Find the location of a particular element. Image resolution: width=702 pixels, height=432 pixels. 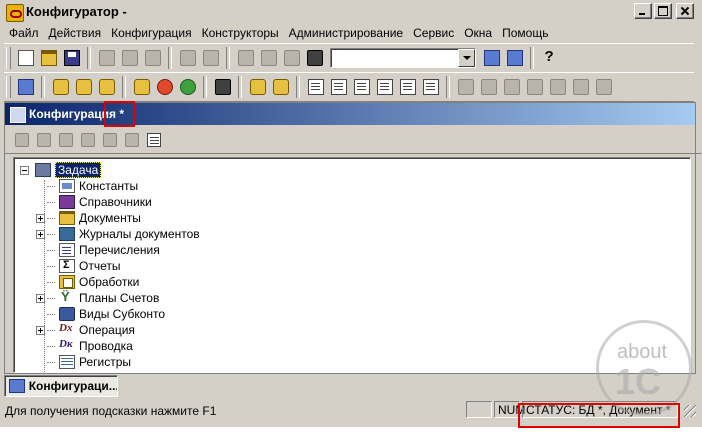

check-button is located at coordinates (187, 87).